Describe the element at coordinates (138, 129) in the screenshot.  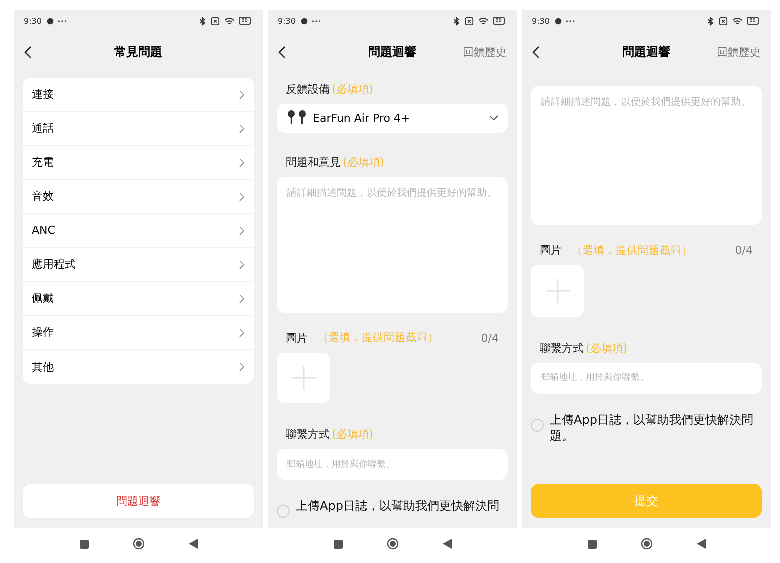
I see `faq-item: 通話` at that location.